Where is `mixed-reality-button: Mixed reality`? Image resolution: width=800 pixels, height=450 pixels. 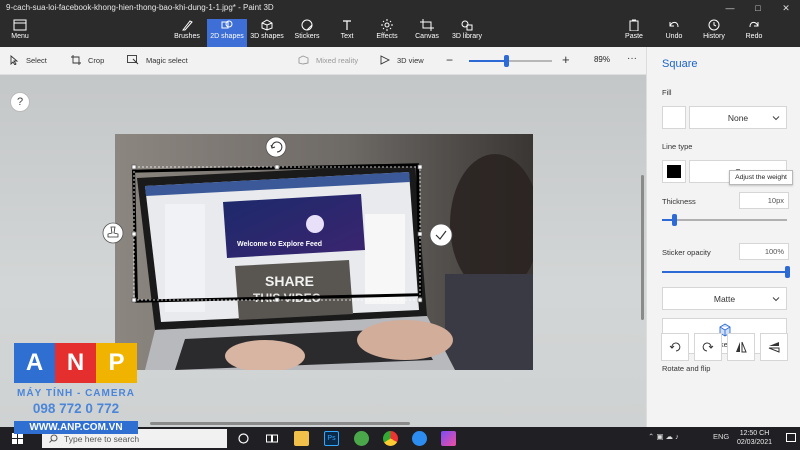 mixed-reality-button: Mixed reality is located at coordinates (328, 60).